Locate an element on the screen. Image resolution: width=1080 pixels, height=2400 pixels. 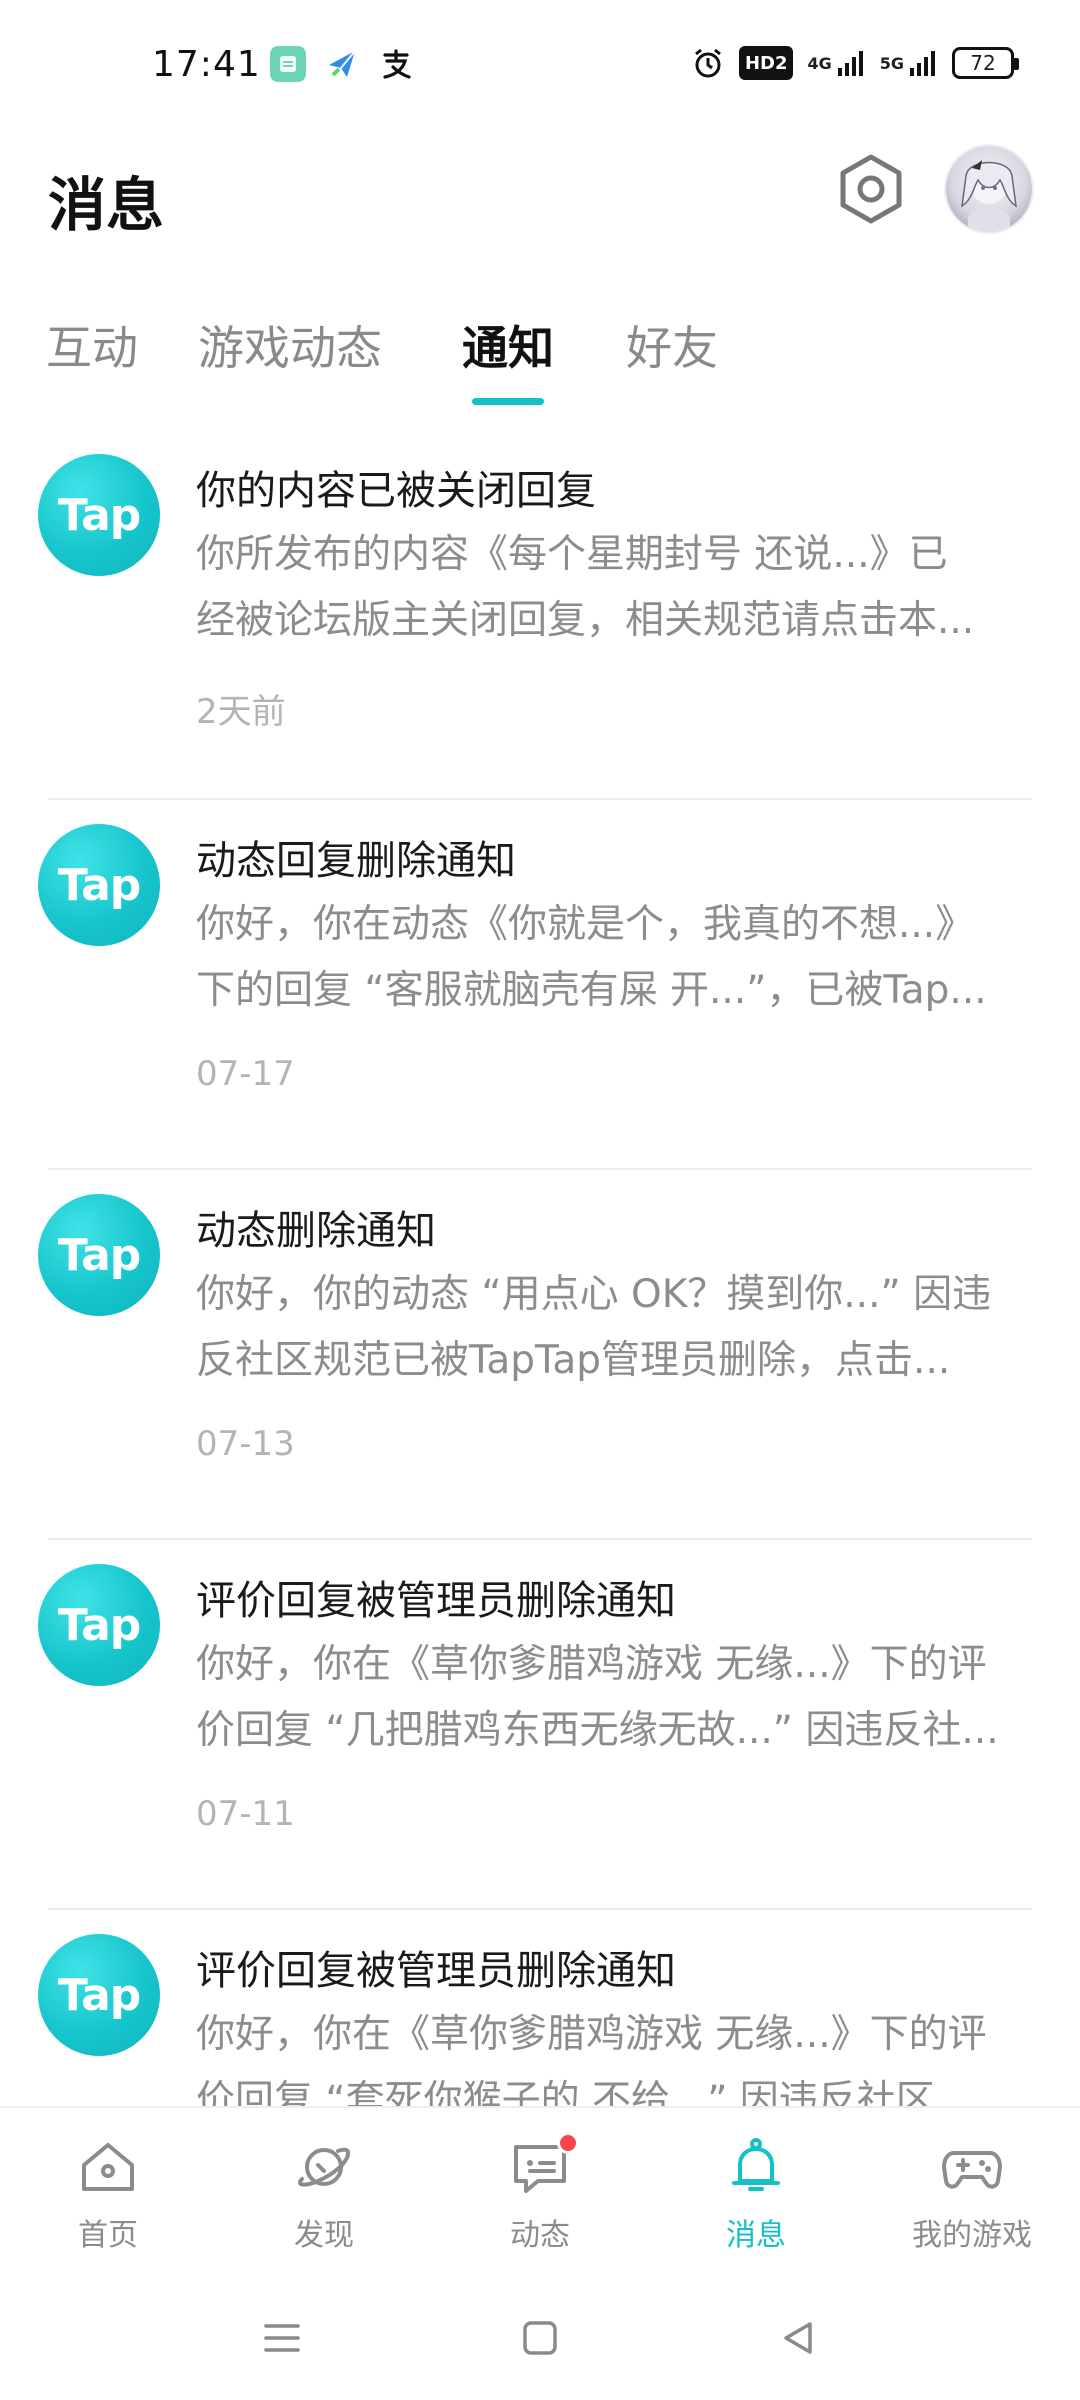
bottom-nav: 首页 发现 动态 消息 我的游戏 is located at coordinates (540, 2187).